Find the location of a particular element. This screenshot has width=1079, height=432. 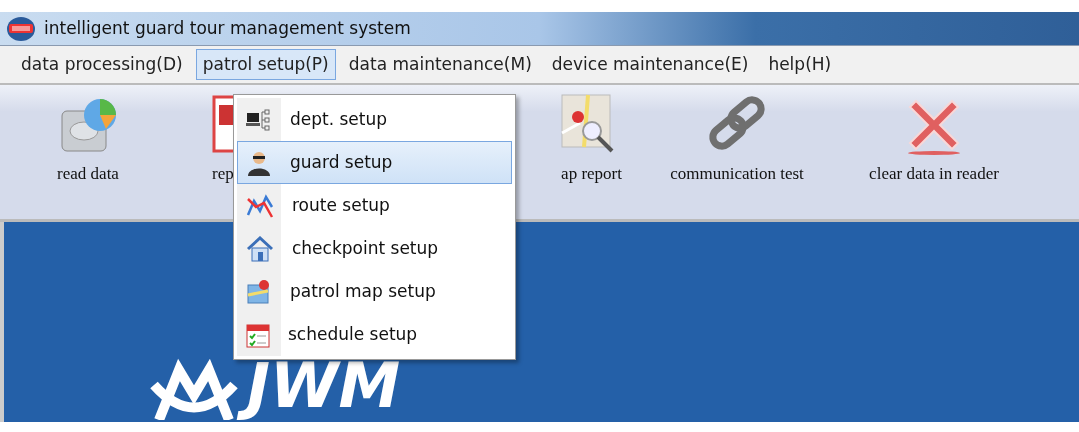

computer-tree-icon is located at coordinates (259, 119).